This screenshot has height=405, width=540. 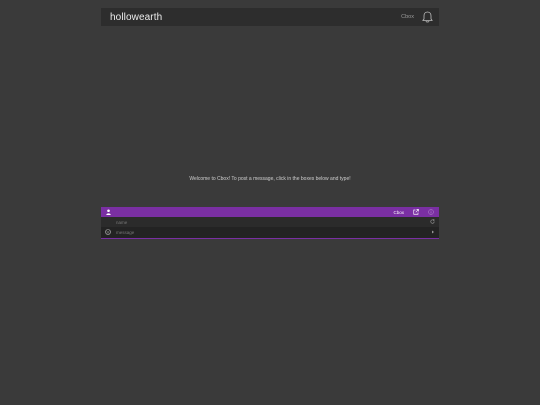 I want to click on message-row, so click(x=270, y=232).